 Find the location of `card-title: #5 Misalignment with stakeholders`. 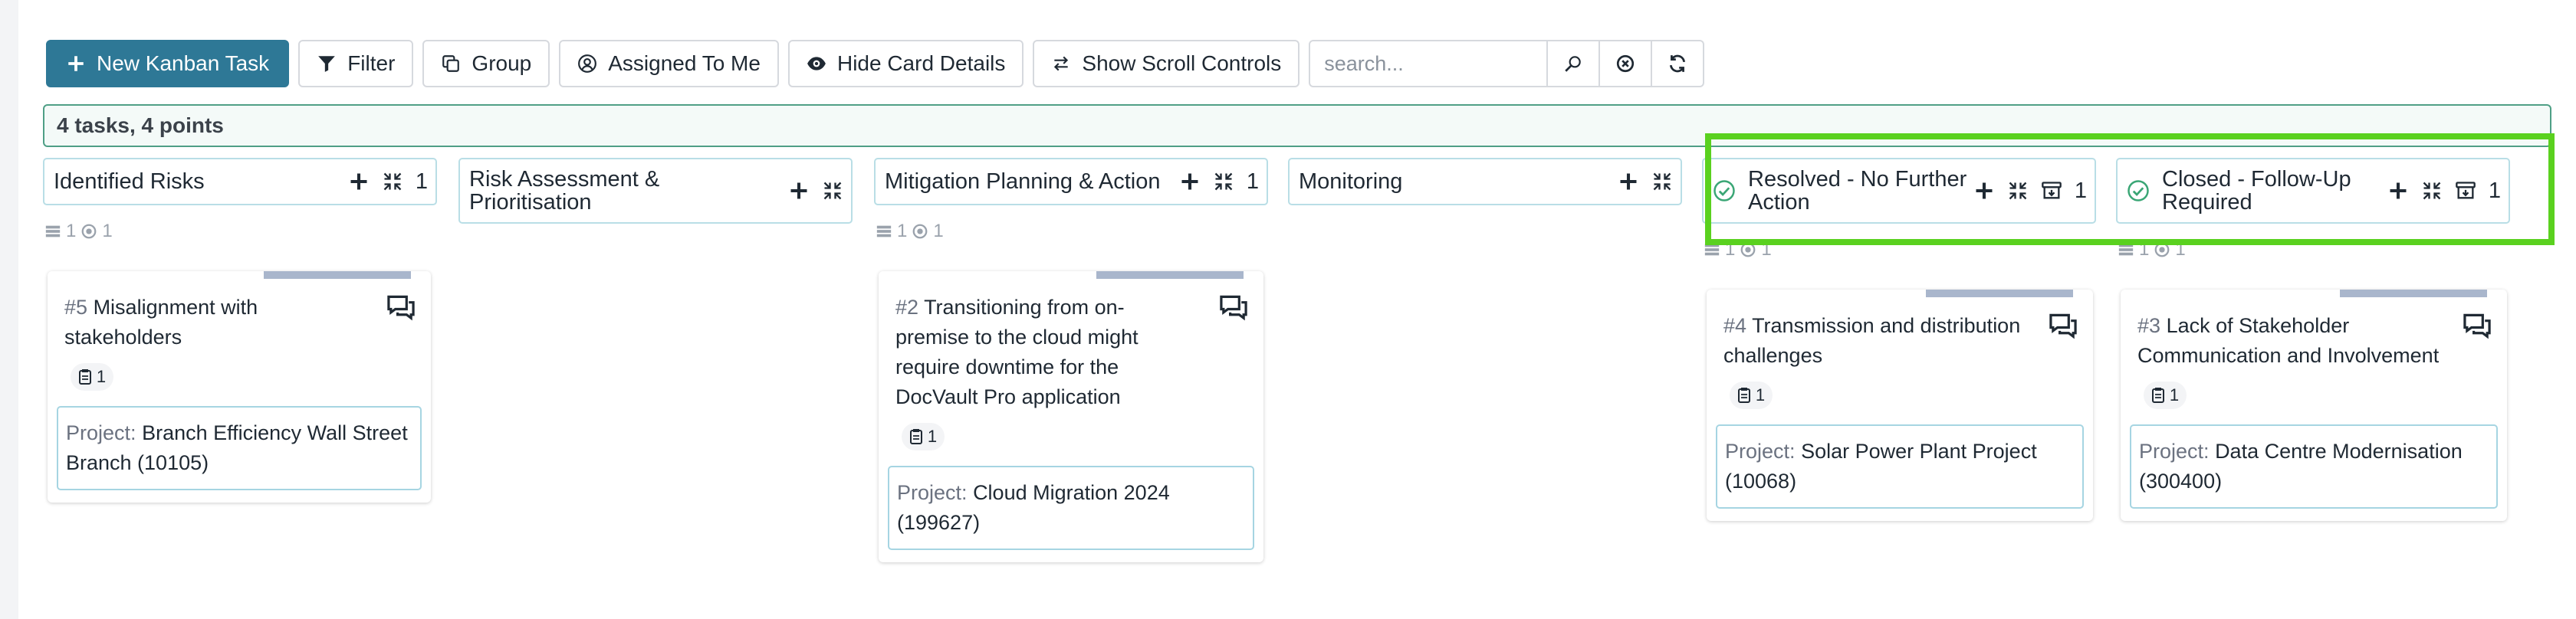

card-title: #5 Misalignment with stakeholders is located at coordinates (218, 322).